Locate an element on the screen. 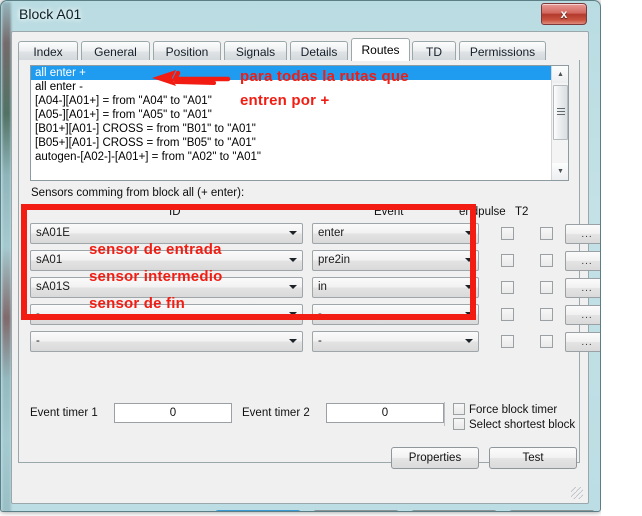 This screenshot has height=516, width=642. apply-button: Apply is located at coordinates (454, 510).